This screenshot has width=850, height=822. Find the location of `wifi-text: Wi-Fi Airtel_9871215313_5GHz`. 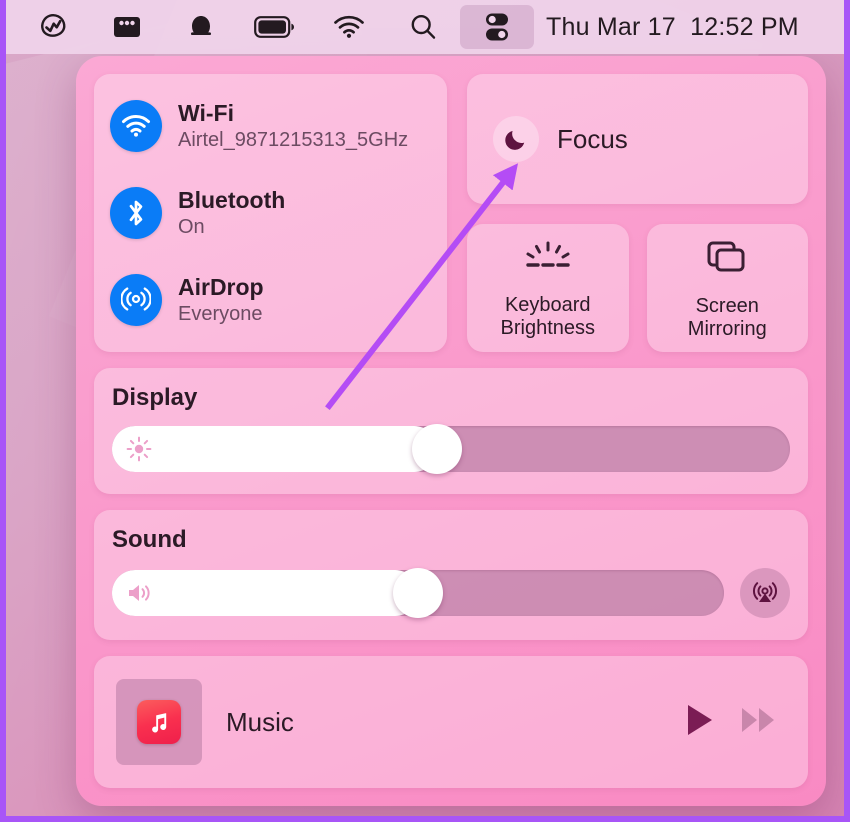

wifi-text: Wi-Fi Airtel_9871215313_5GHz is located at coordinates (293, 125).